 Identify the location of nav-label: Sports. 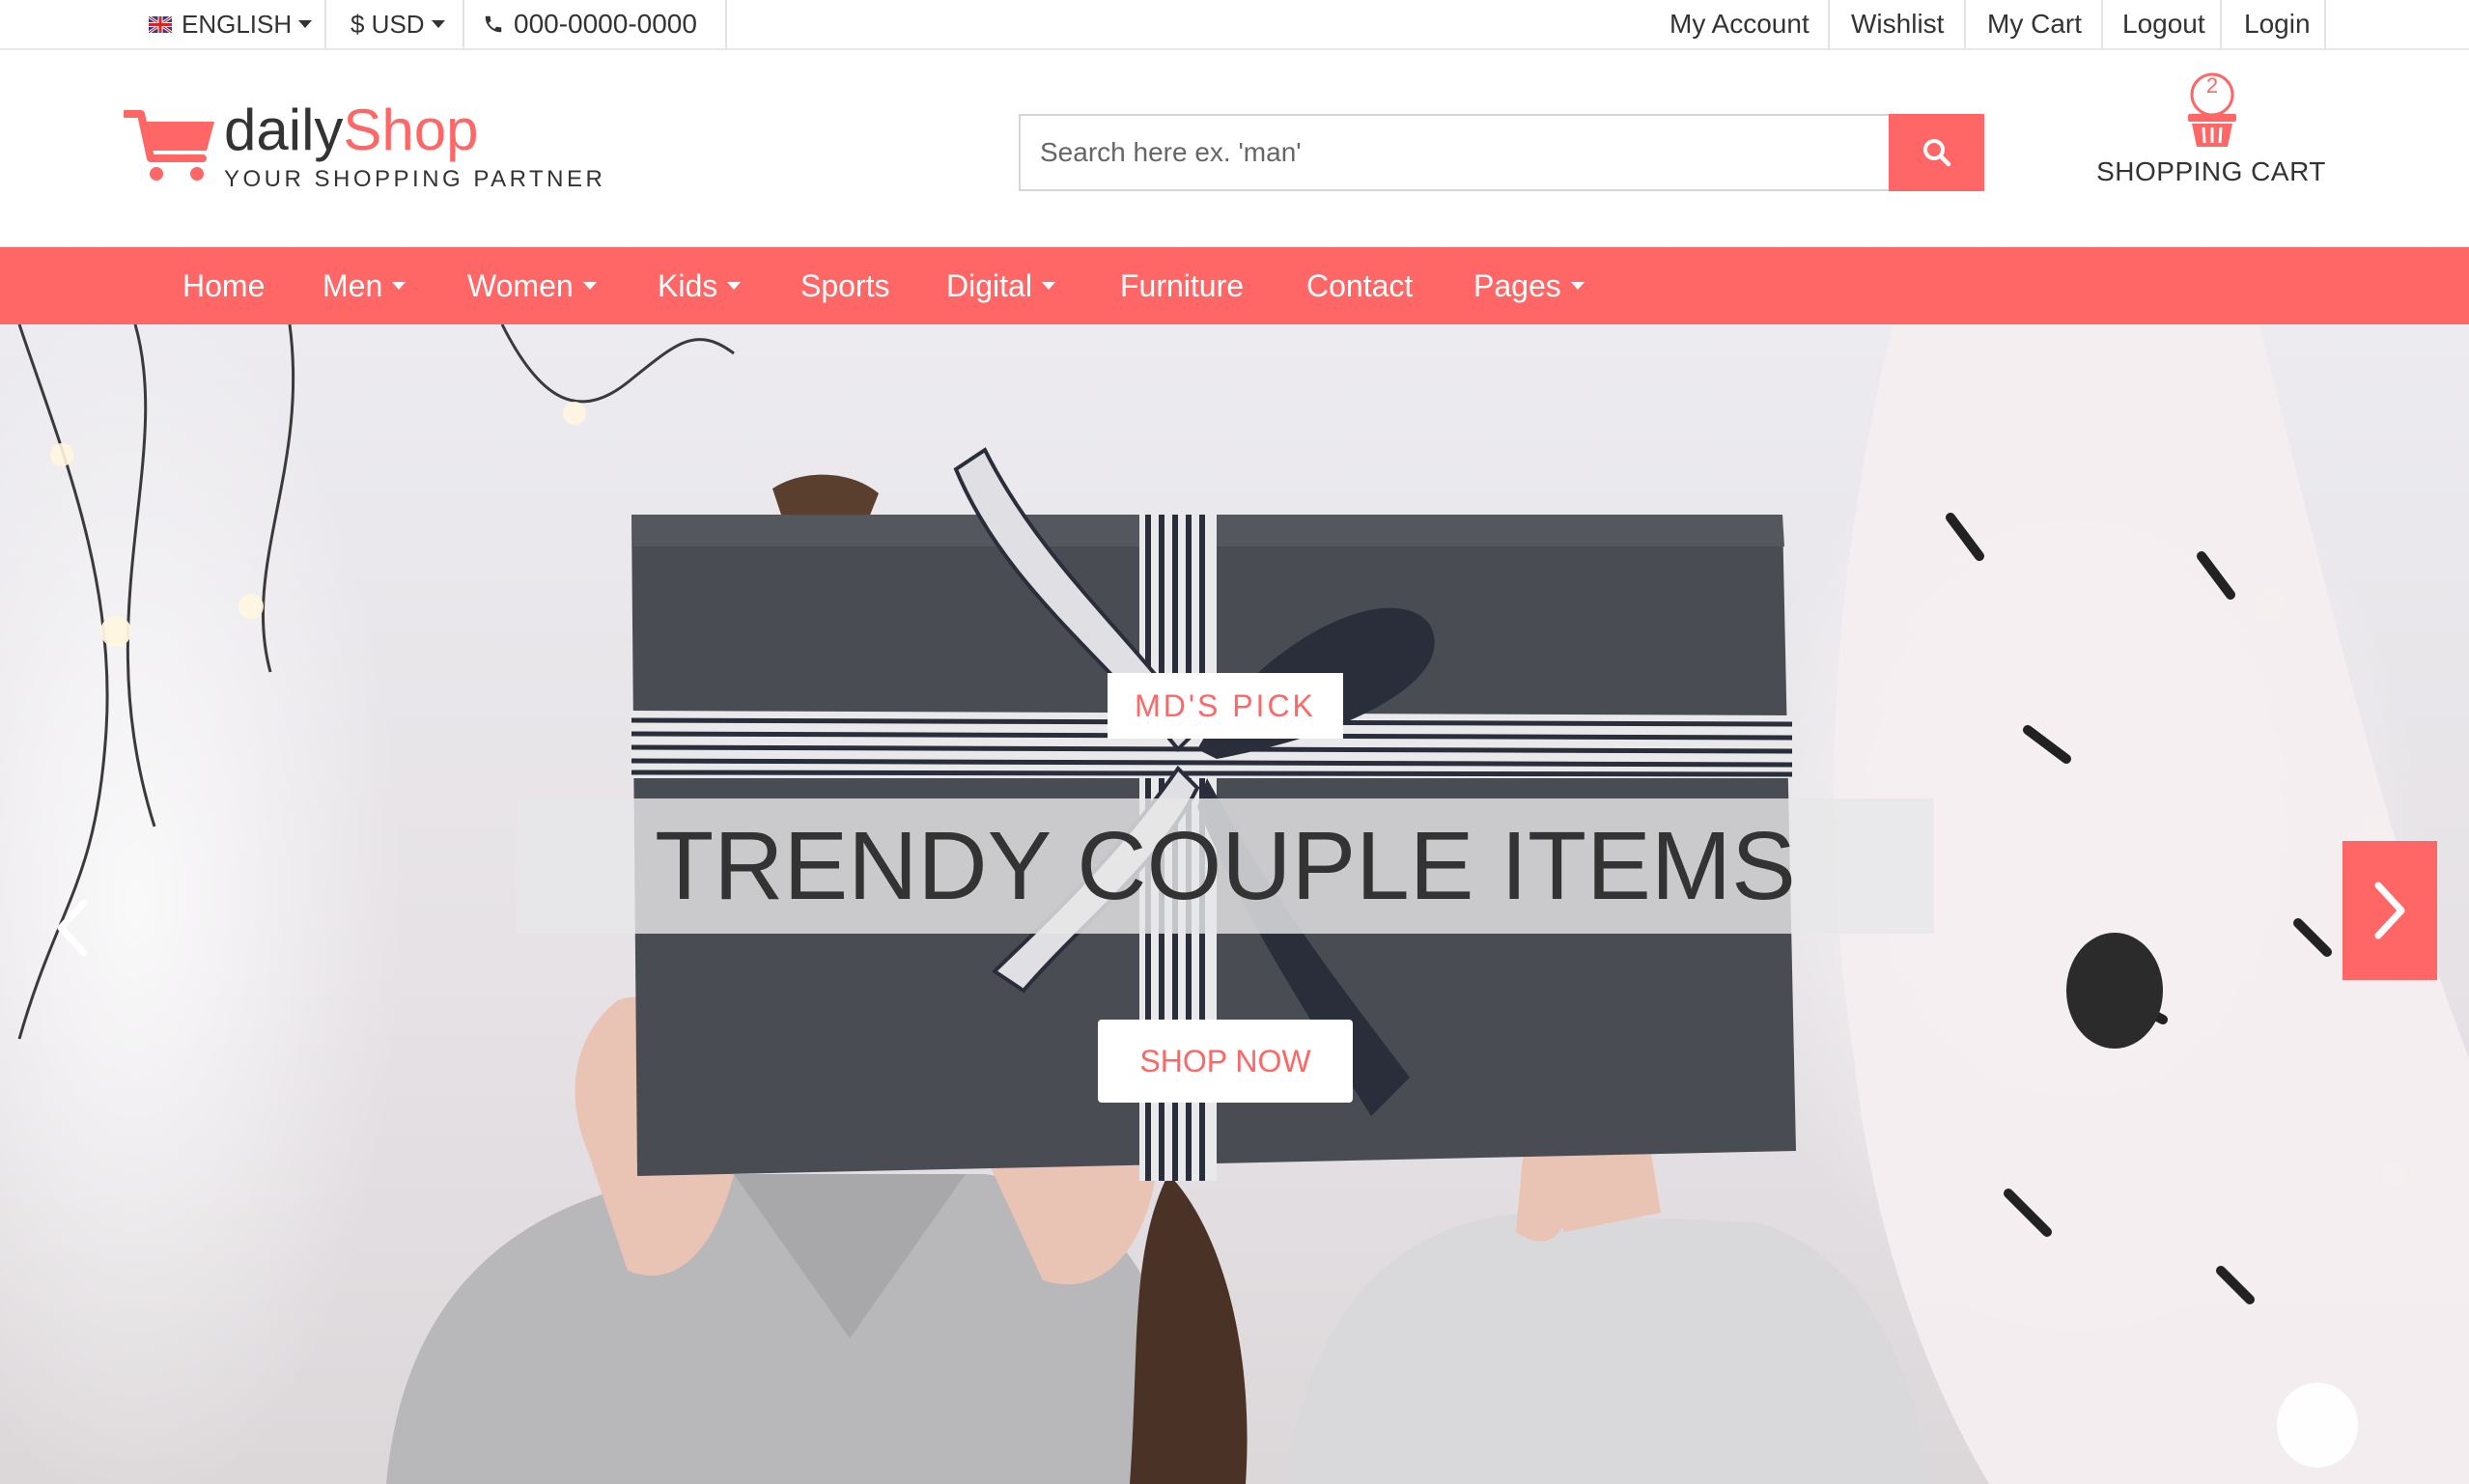
(845, 285).